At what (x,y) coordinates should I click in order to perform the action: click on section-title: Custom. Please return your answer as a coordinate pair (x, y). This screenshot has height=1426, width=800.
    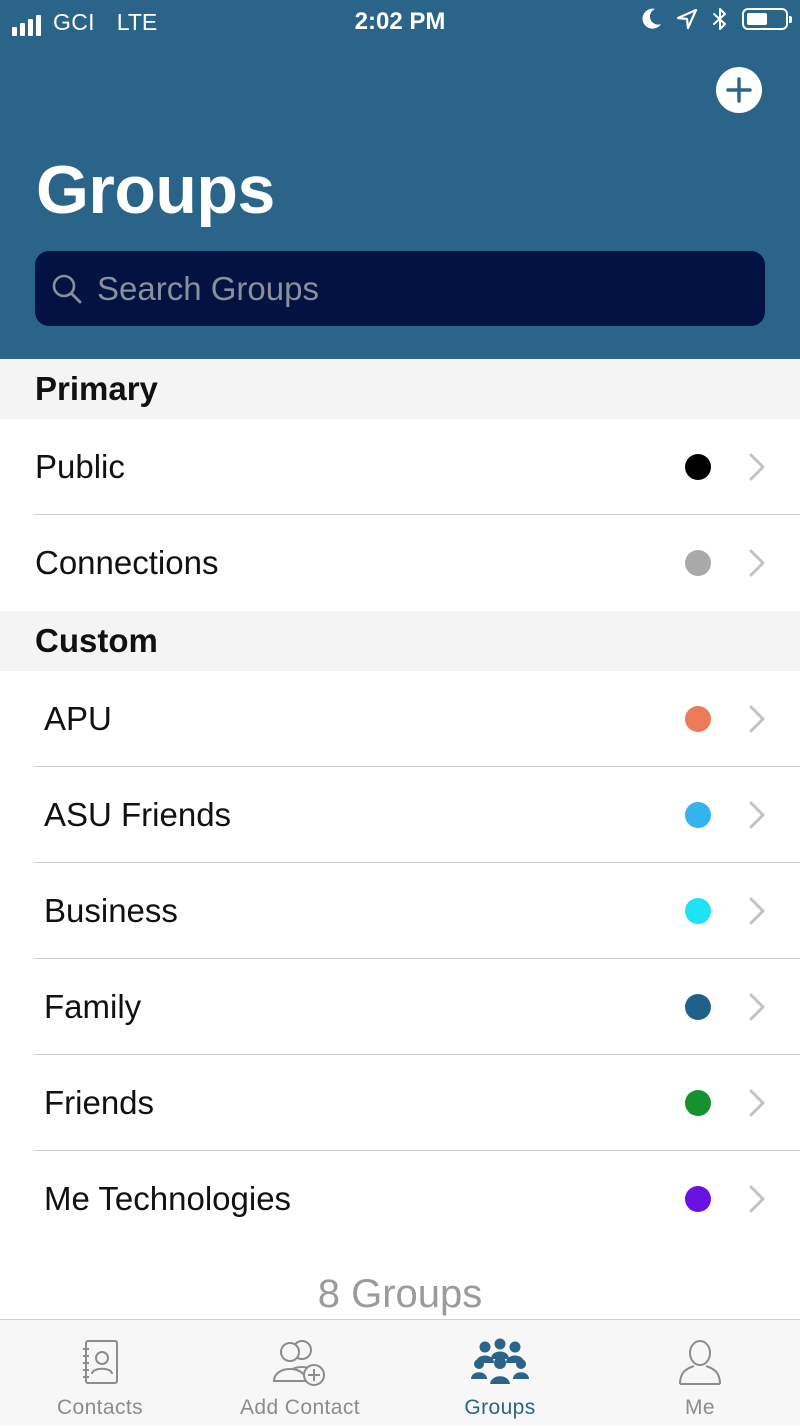
    Looking at the image, I should click on (96, 640).